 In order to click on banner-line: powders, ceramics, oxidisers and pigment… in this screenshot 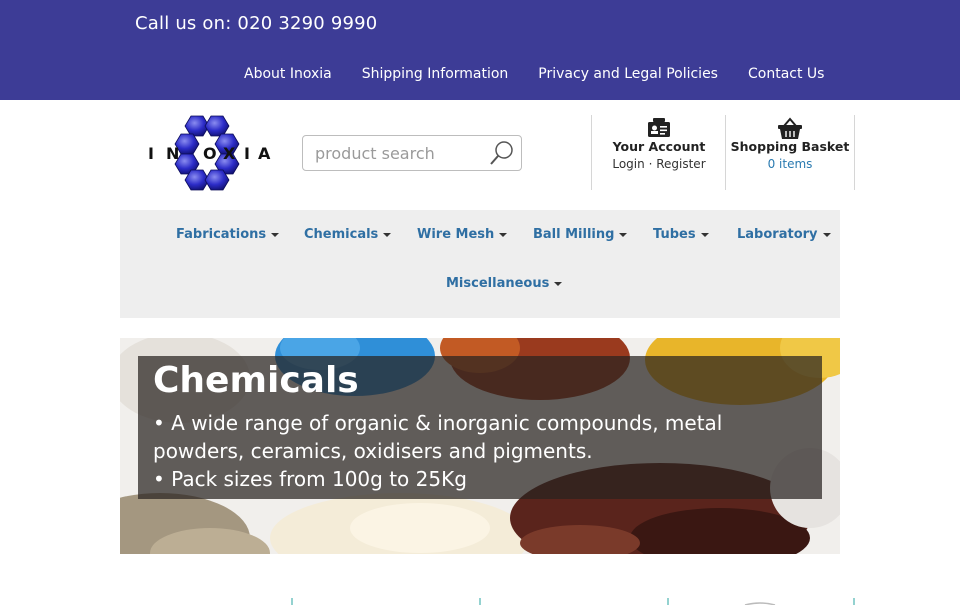, I will do `click(373, 451)`.